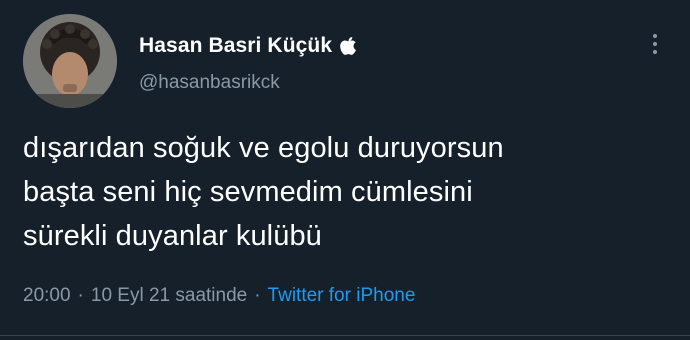  I want to click on tweet-date: 10 Eyl 21 saatinde, so click(169, 296).